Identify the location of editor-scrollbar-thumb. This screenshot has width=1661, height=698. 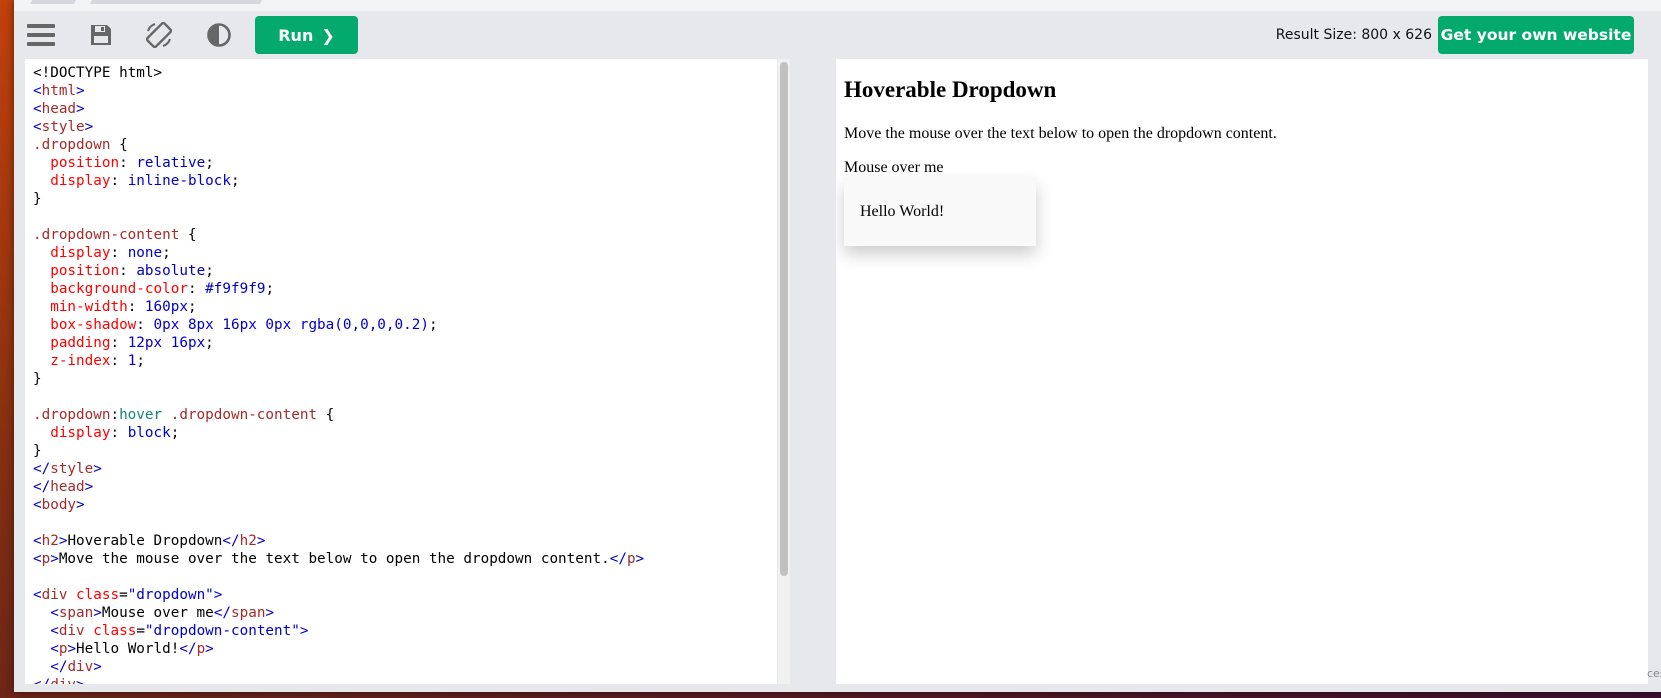
(784, 319).